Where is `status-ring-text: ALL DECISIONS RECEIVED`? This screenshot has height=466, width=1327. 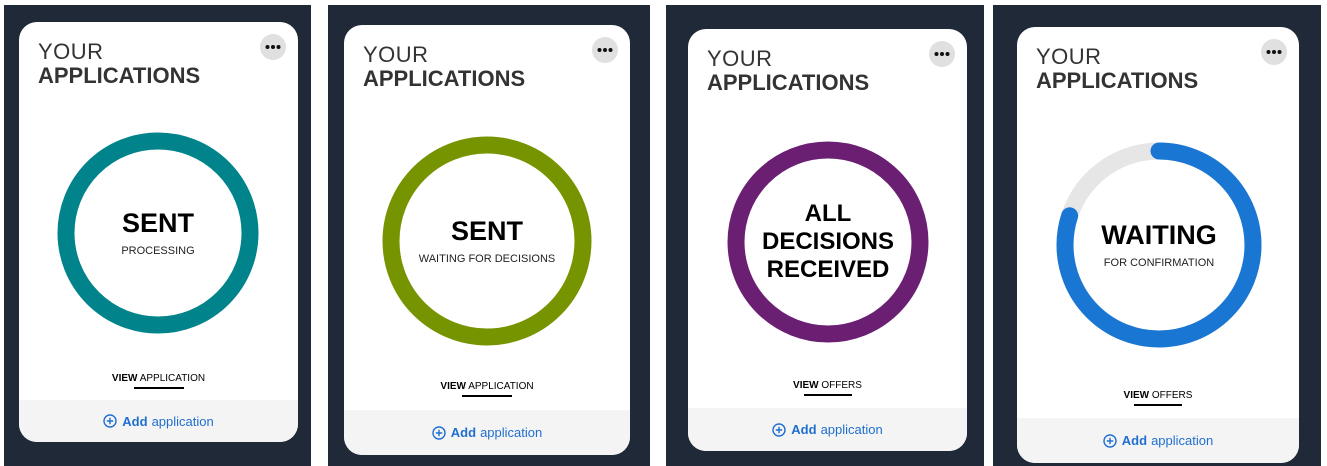
status-ring-text: ALL DECISIONS RECEIVED is located at coordinates (828, 242).